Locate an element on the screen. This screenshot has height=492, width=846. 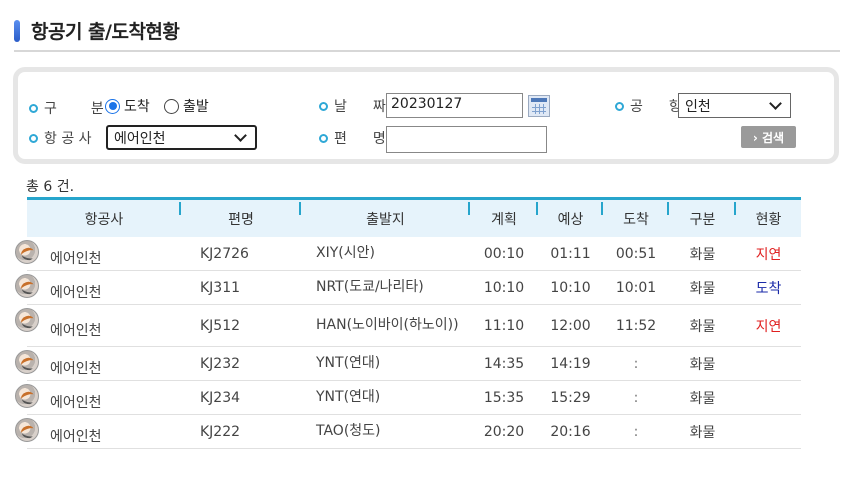
flight-label: 편 명 is located at coordinates (355, 138).